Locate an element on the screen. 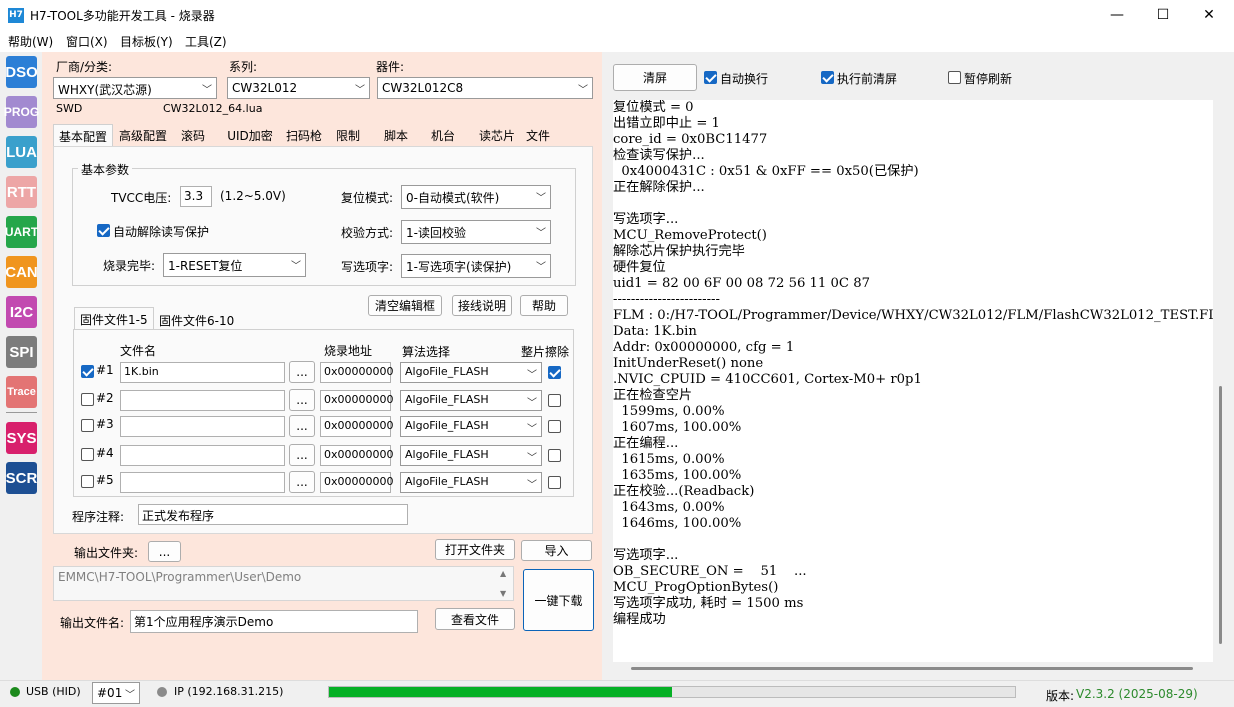 This screenshot has width=1234, height=707. menu-window: 窗口(X) is located at coordinates (87, 41).